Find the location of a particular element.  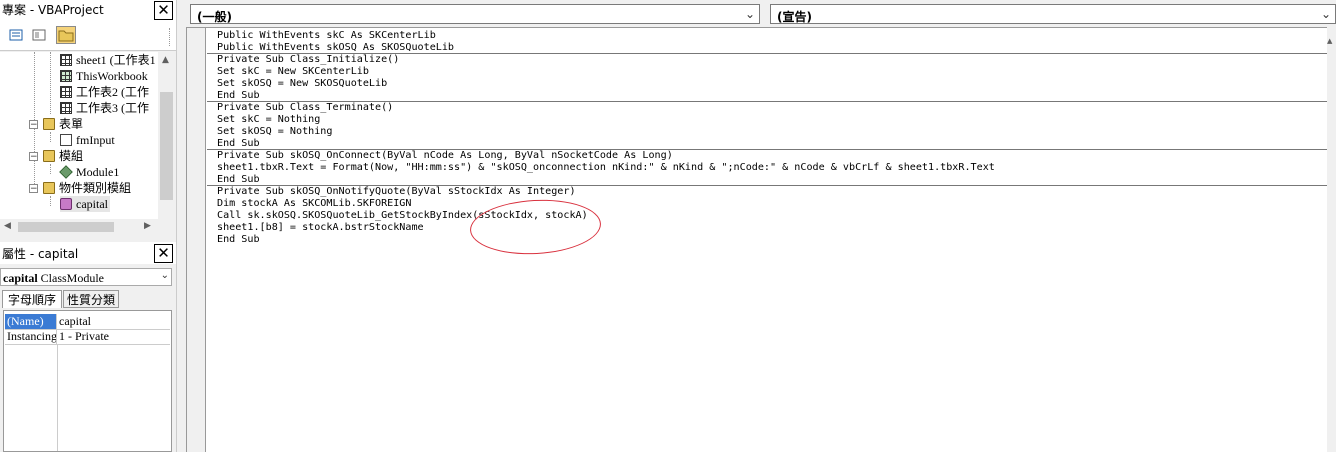

tree-item-label: 工作表2 (工作 is located at coordinates (112, 92).